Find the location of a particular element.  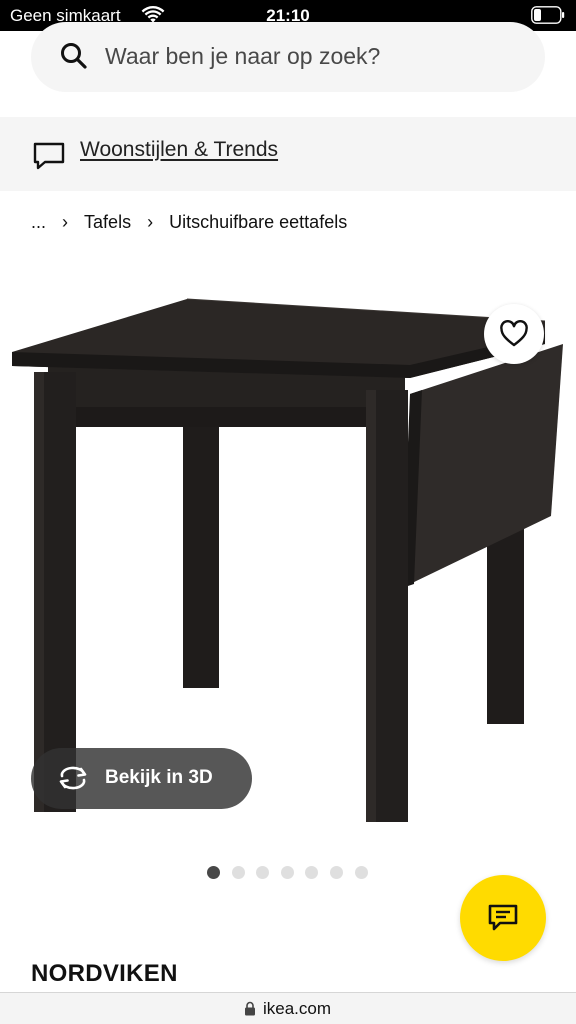

search-input: Waar ben je naar op zoek? is located at coordinates (242, 56).